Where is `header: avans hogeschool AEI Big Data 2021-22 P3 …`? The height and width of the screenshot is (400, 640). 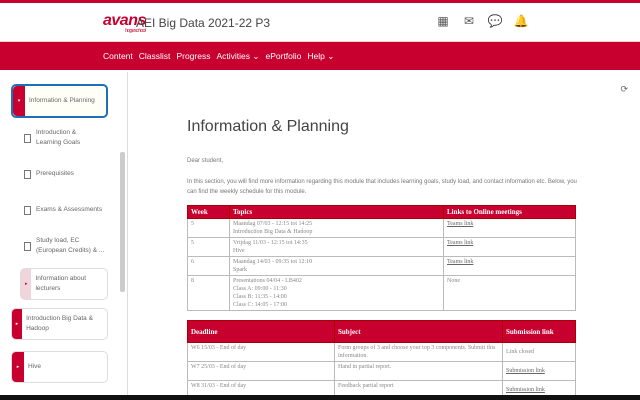 header: avans hogeschool AEI Big Data 2021-22 P3 … is located at coordinates (320, 22).